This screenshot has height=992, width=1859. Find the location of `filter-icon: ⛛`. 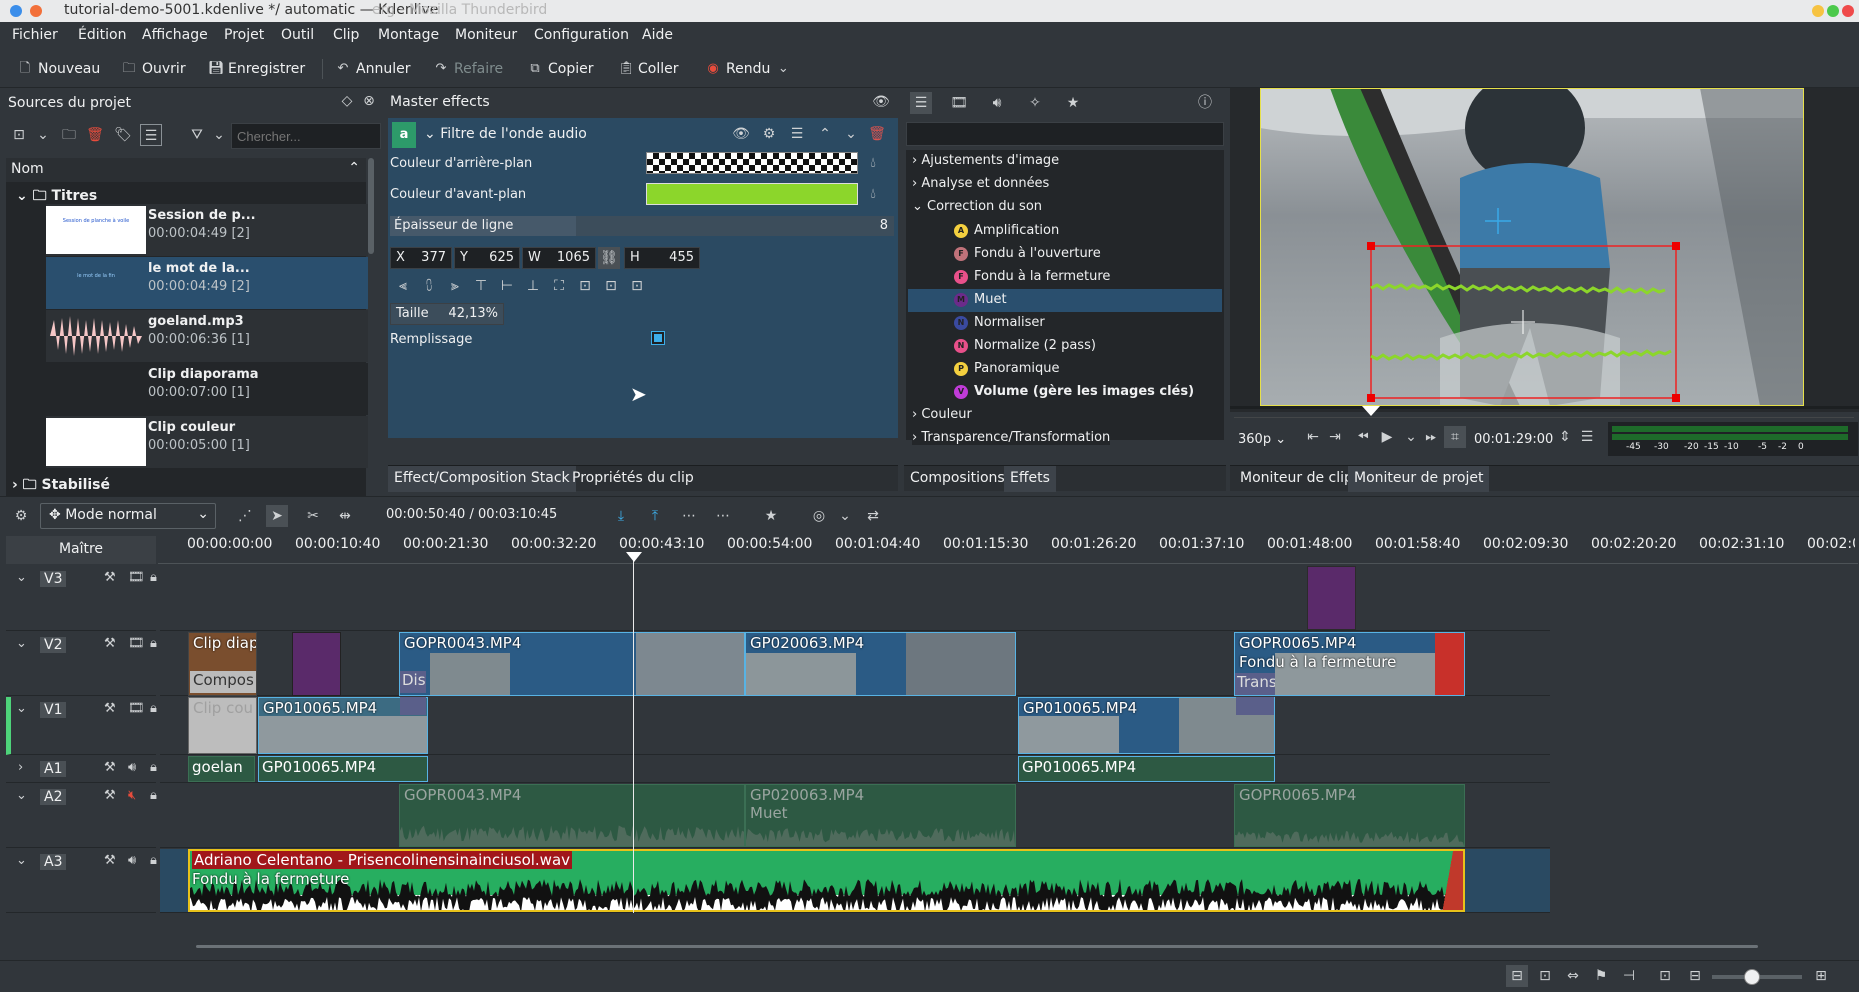

filter-icon: ⛛ is located at coordinates (197, 135).